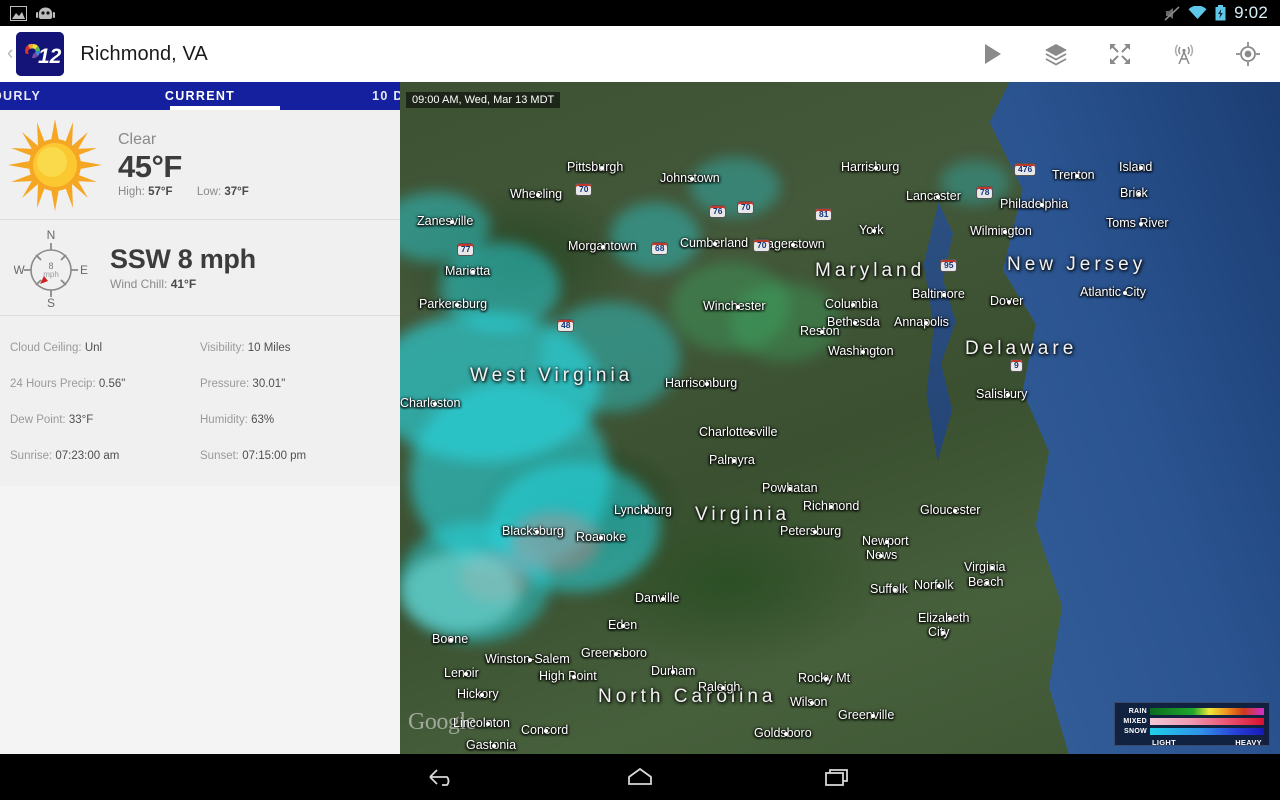  I want to click on compass-unit: mph, so click(51, 274).